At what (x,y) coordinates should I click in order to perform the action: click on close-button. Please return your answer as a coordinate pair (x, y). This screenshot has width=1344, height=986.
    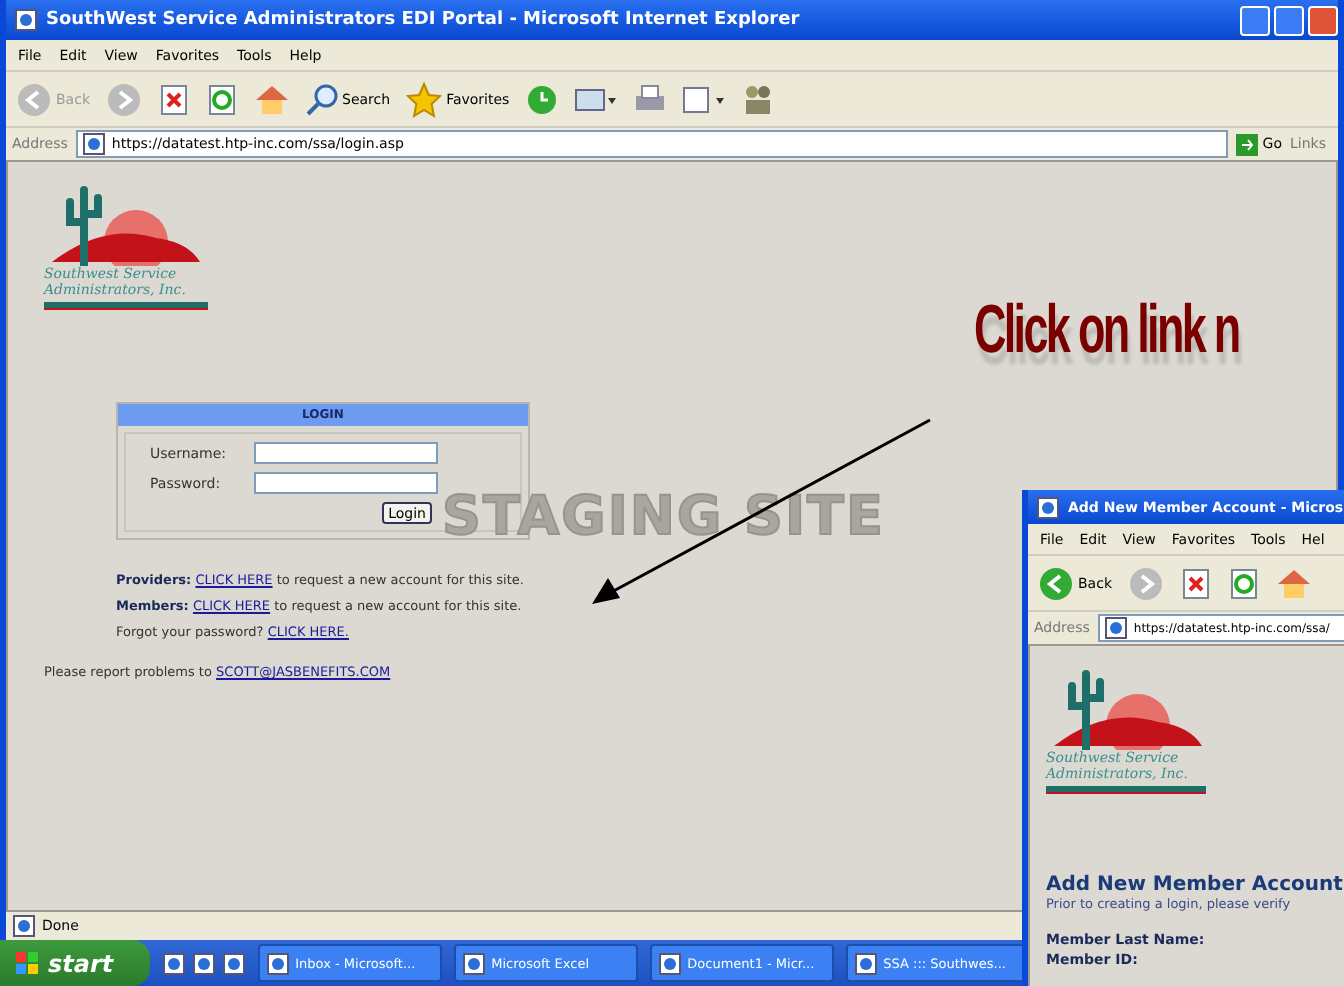
    Looking at the image, I should click on (1323, 20).